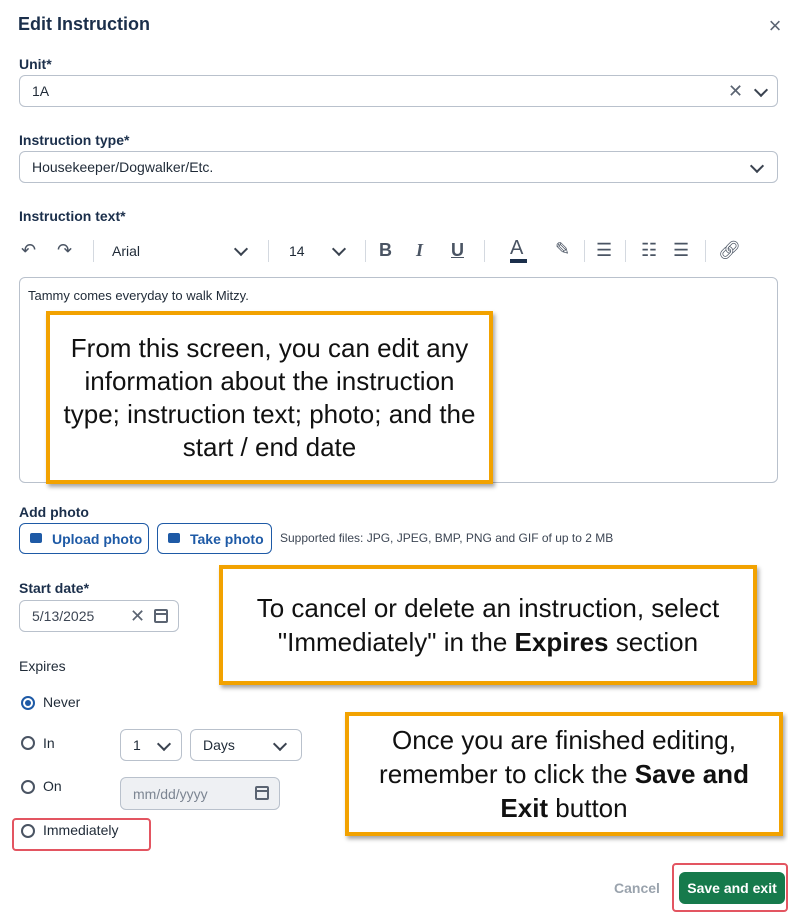 The height and width of the screenshot is (921, 788). What do you see at coordinates (84, 538) in the screenshot?
I see `upload-photo-button: Upload photo` at bounding box center [84, 538].